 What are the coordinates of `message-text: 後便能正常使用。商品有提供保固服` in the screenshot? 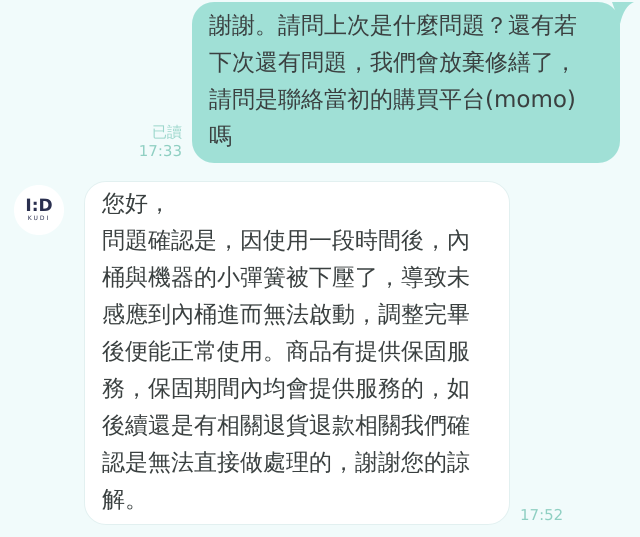 It's located at (286, 352).